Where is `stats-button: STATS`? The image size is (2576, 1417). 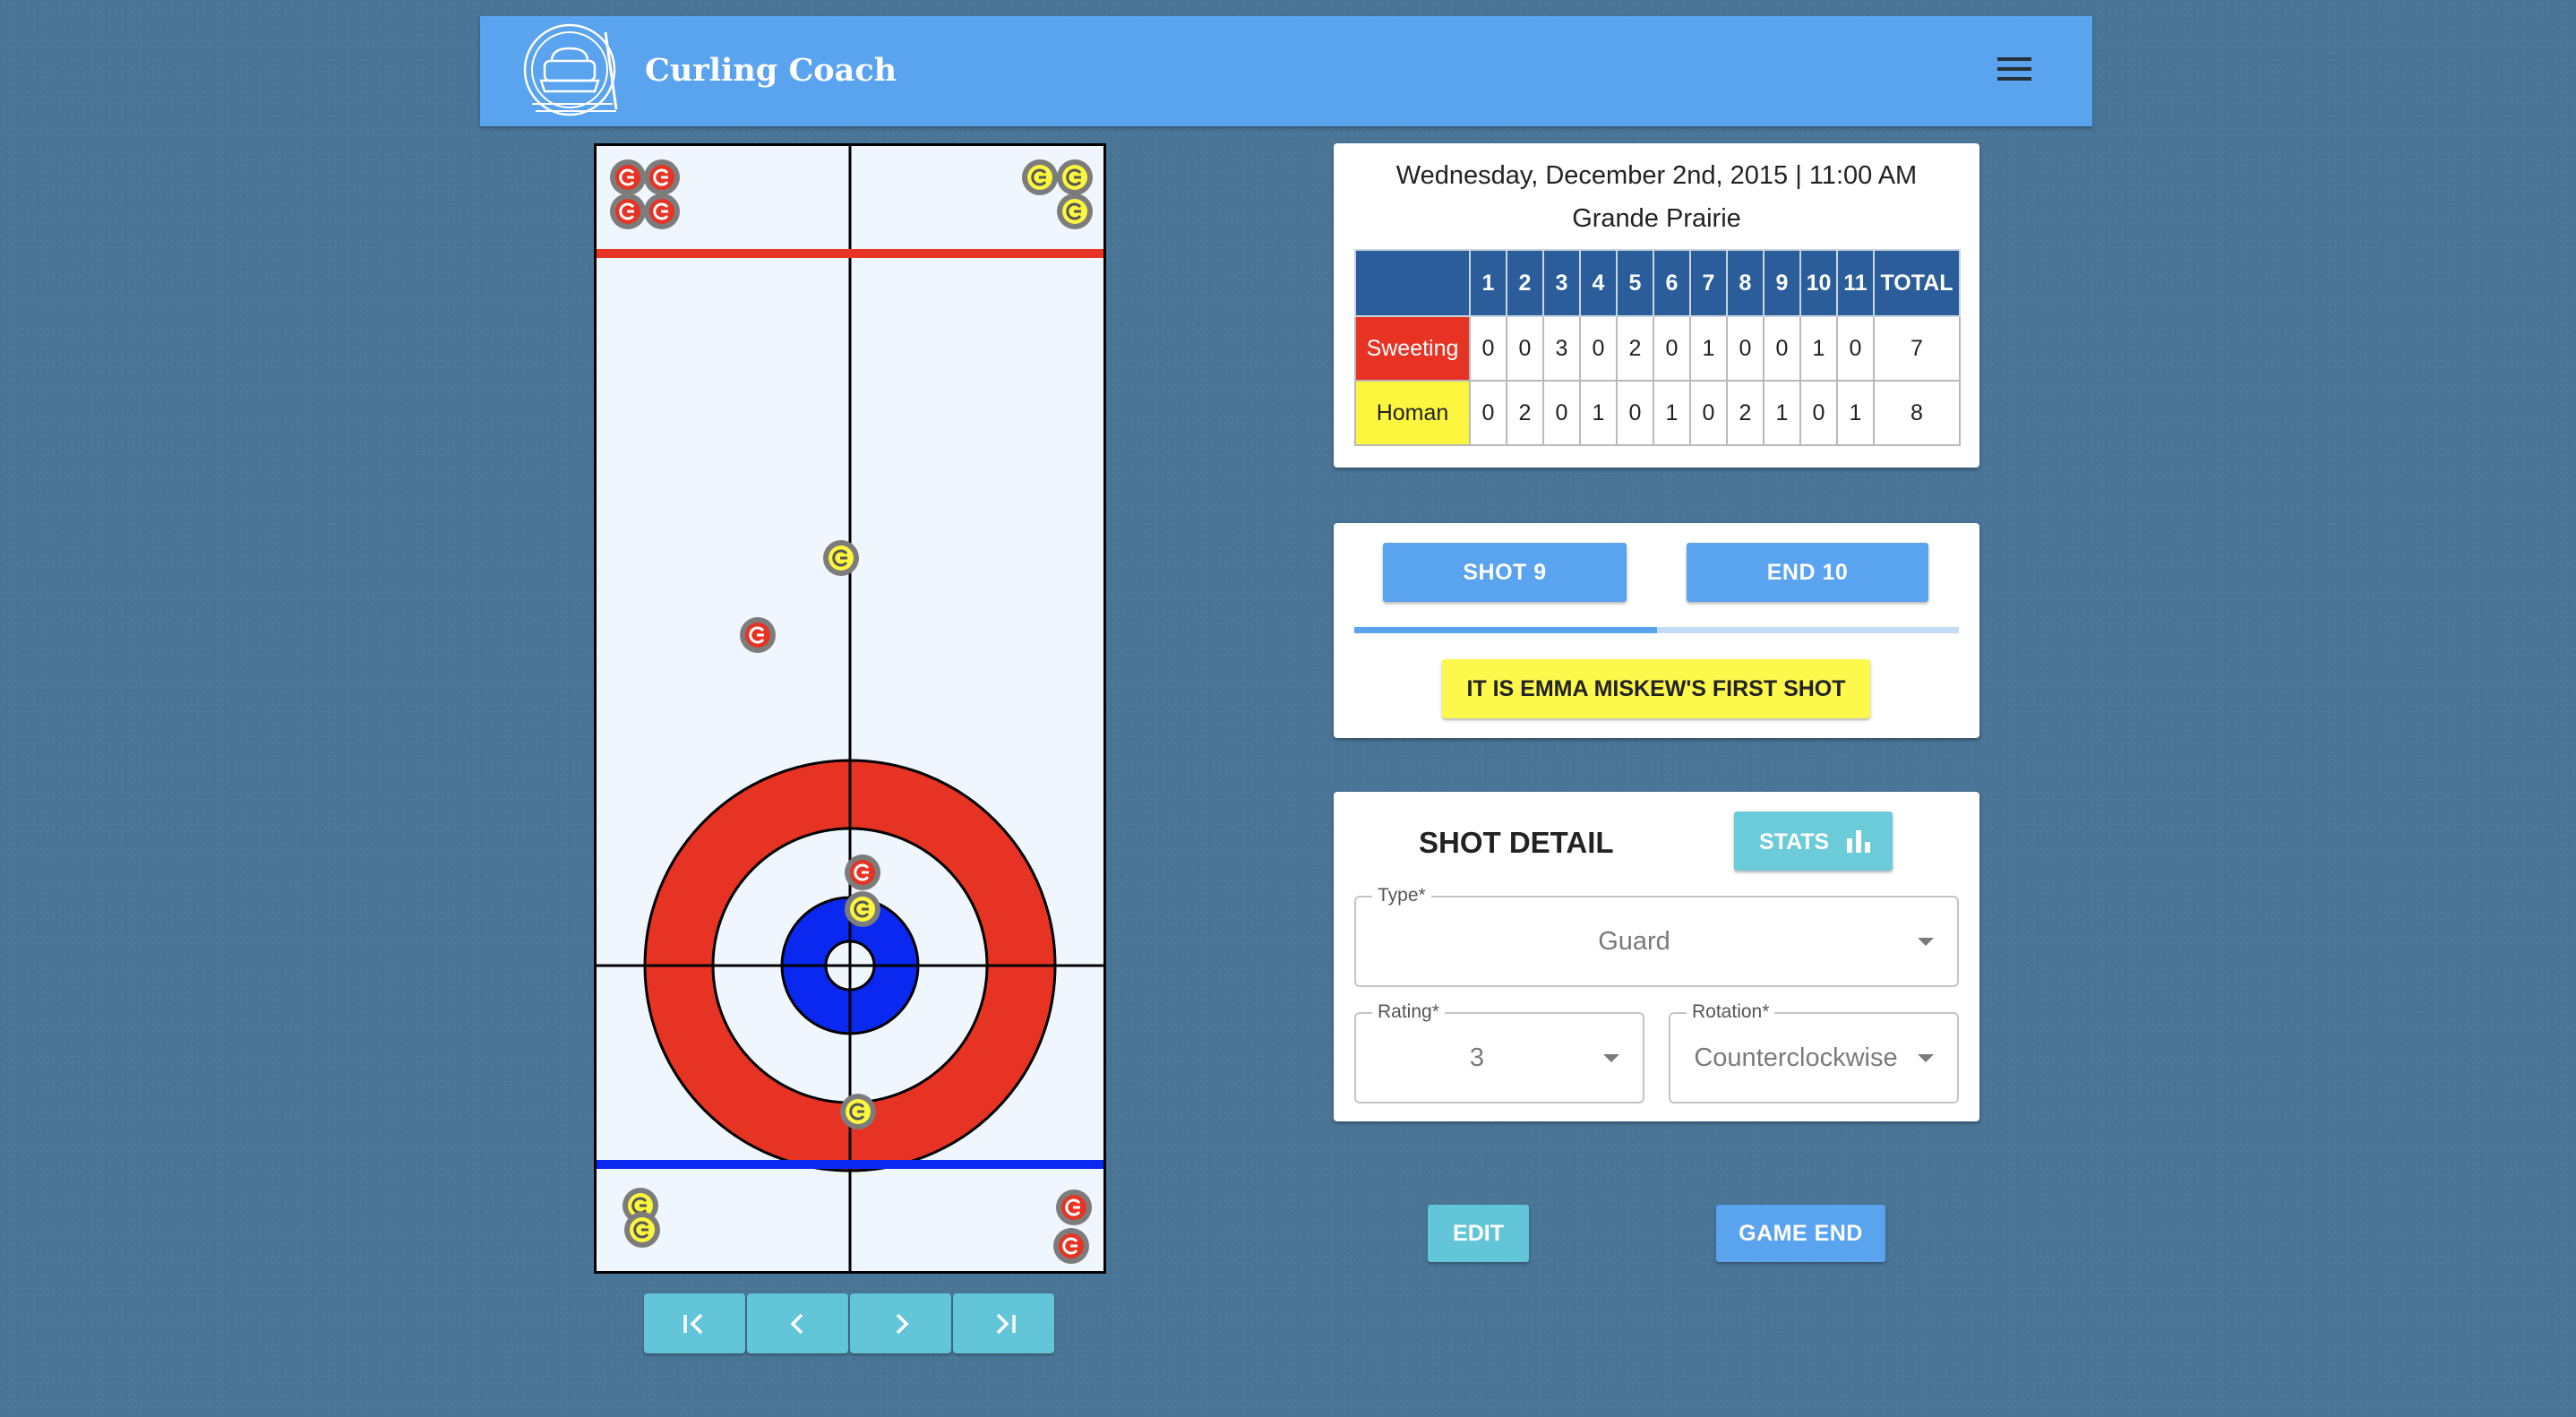
stats-button: STATS is located at coordinates (1813, 841).